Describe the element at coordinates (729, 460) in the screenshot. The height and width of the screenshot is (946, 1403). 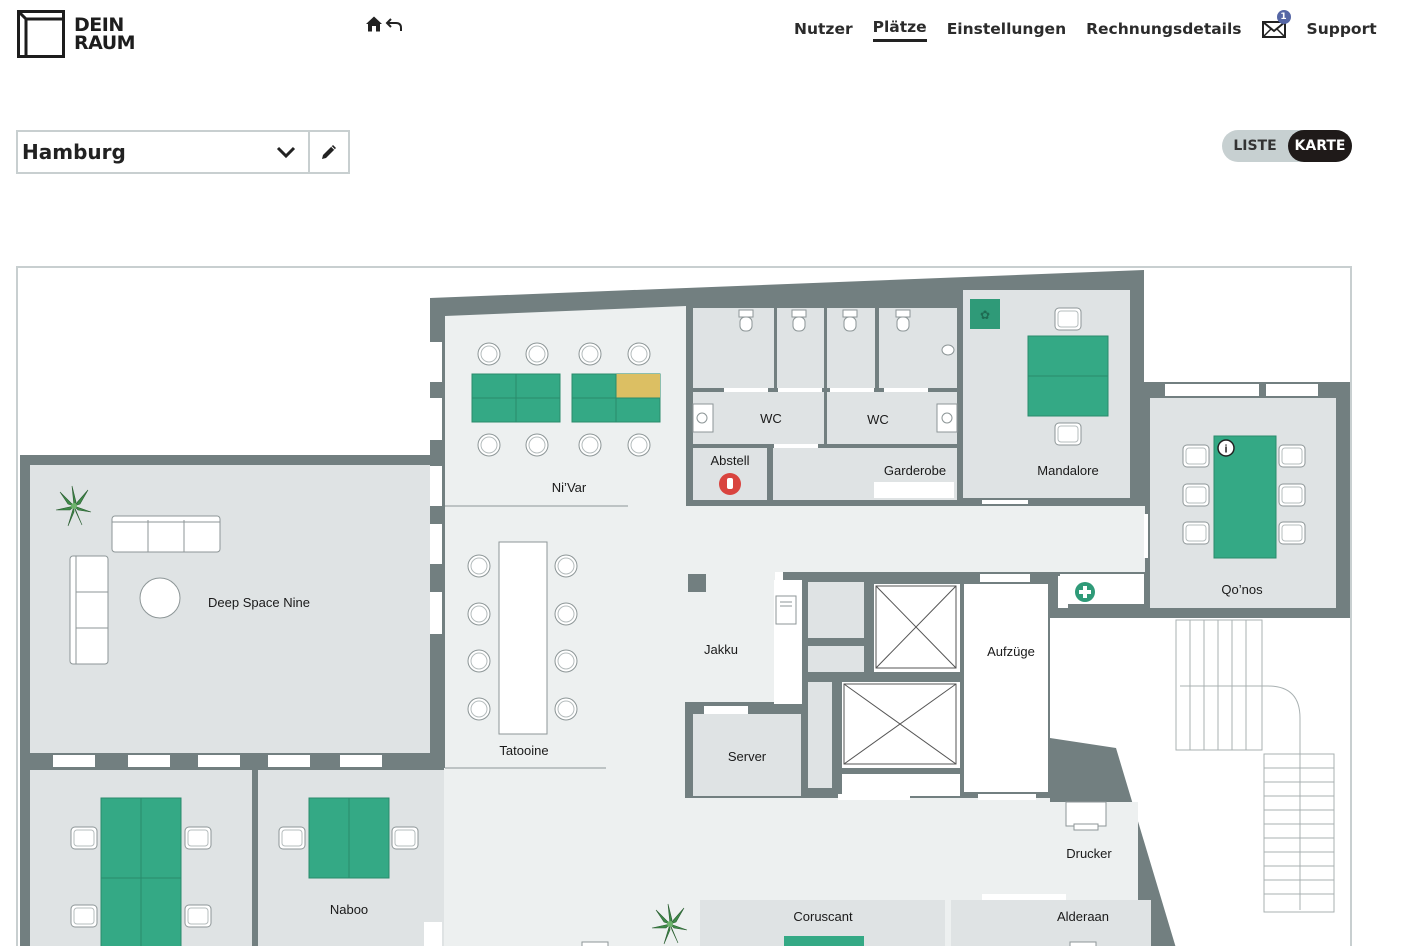
I see `room-abstell: Abstell` at that location.